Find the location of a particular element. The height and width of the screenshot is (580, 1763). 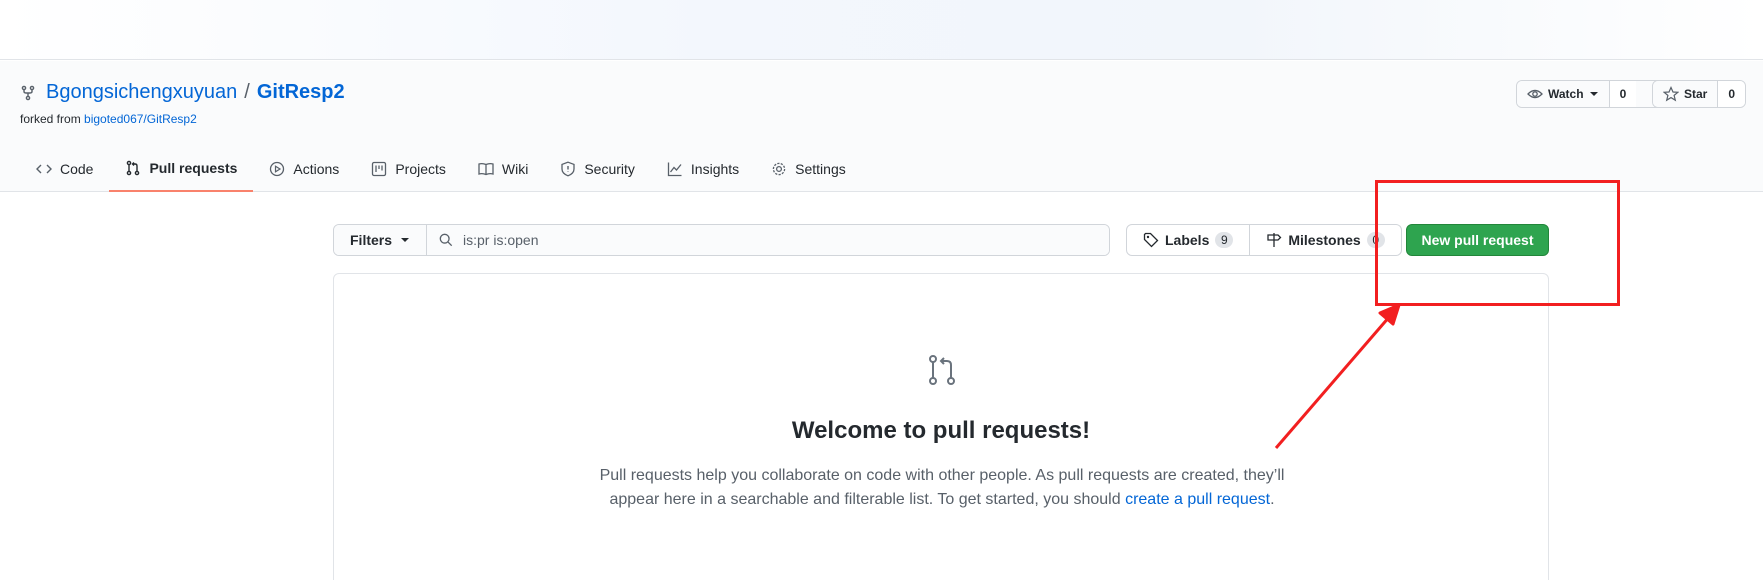

create-pull-request-link: create a pull request is located at coordinates (1197, 499).